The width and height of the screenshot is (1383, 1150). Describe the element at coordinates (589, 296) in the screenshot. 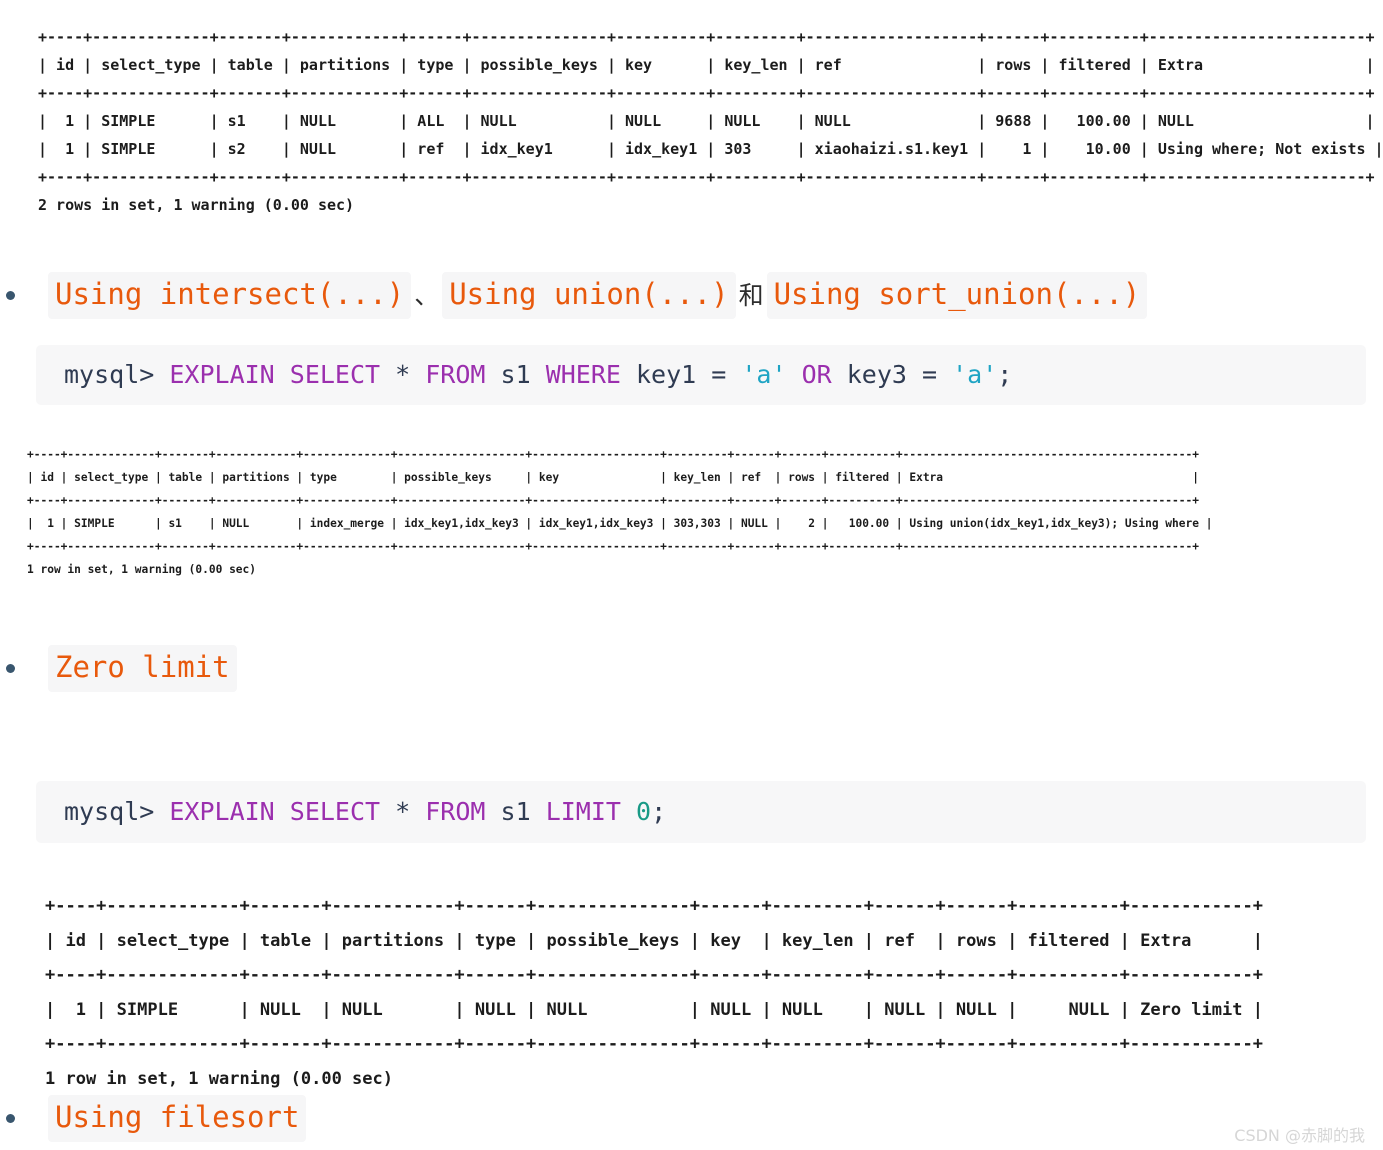

I see `code-token-using-union: Using union(...)` at that location.